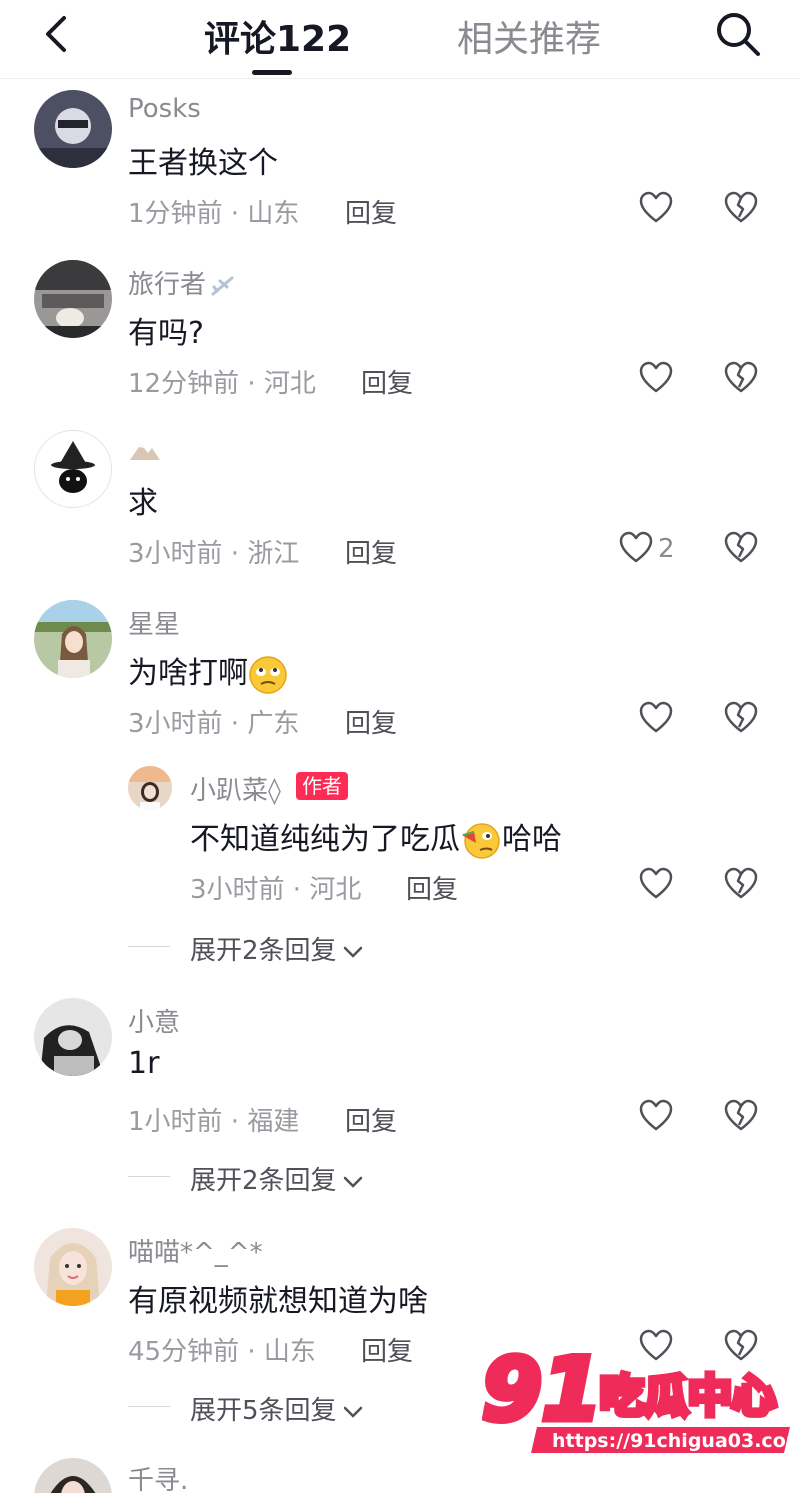  Describe the element at coordinates (481, 840) in the screenshot. I see `melon-eating-emoji-icon` at that location.